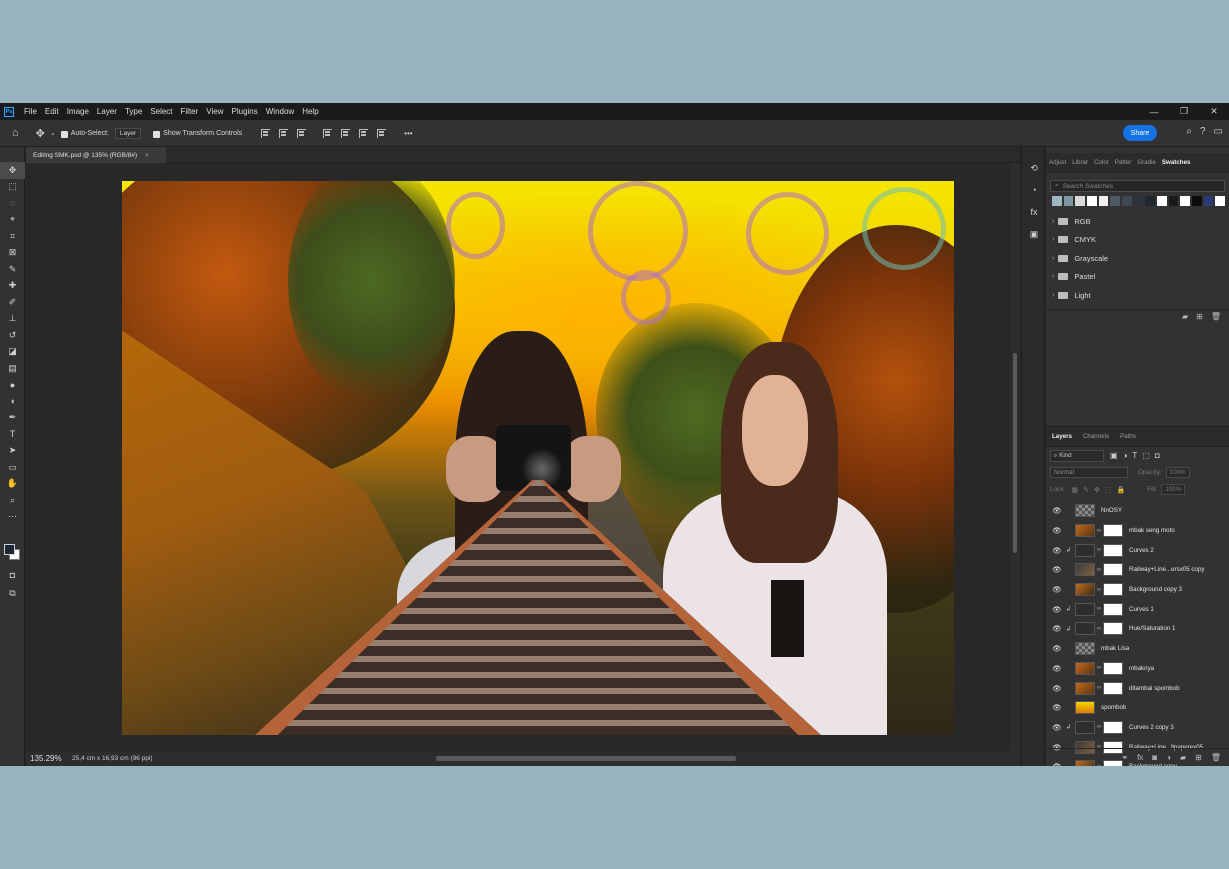 The image size is (1229, 869). Describe the element at coordinates (1146, 162) in the screenshot. I see `tab-gradients: Gradie` at that location.